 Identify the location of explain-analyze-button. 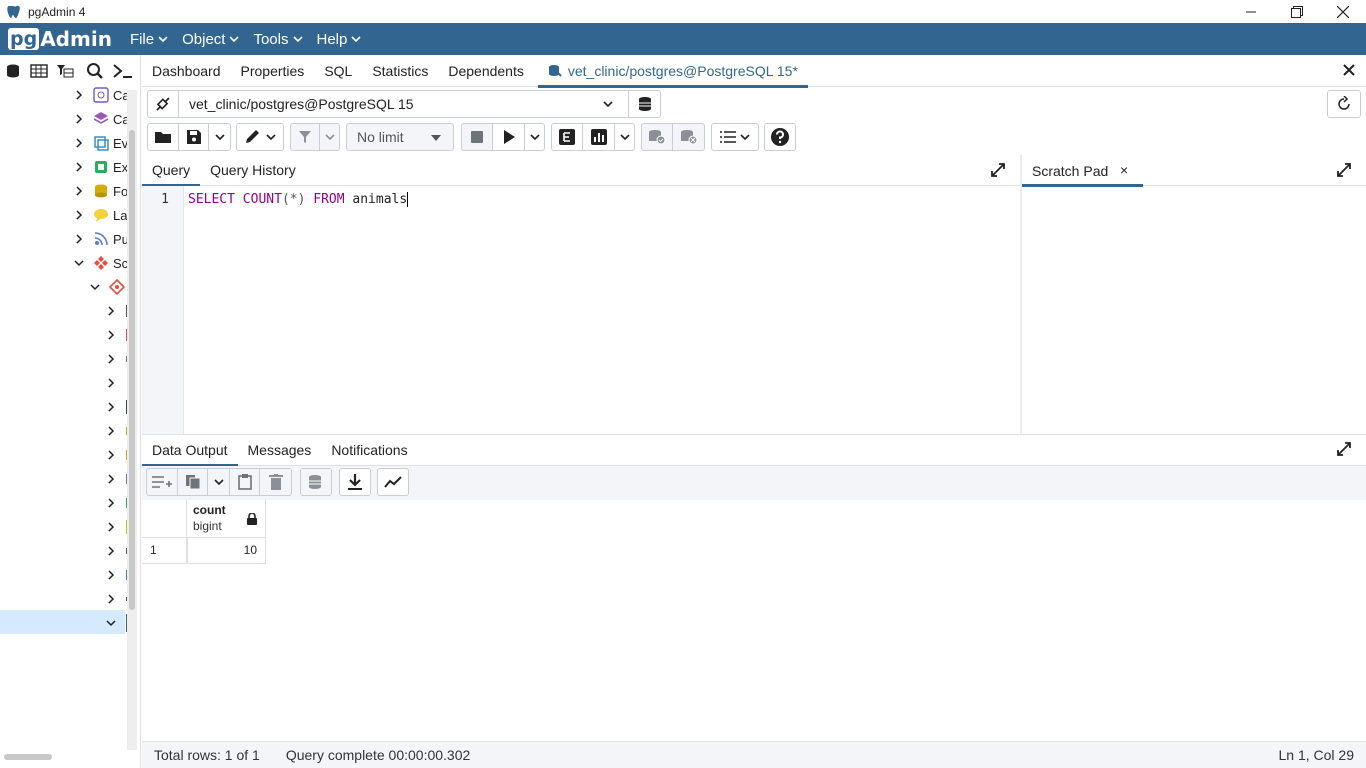
(599, 137).